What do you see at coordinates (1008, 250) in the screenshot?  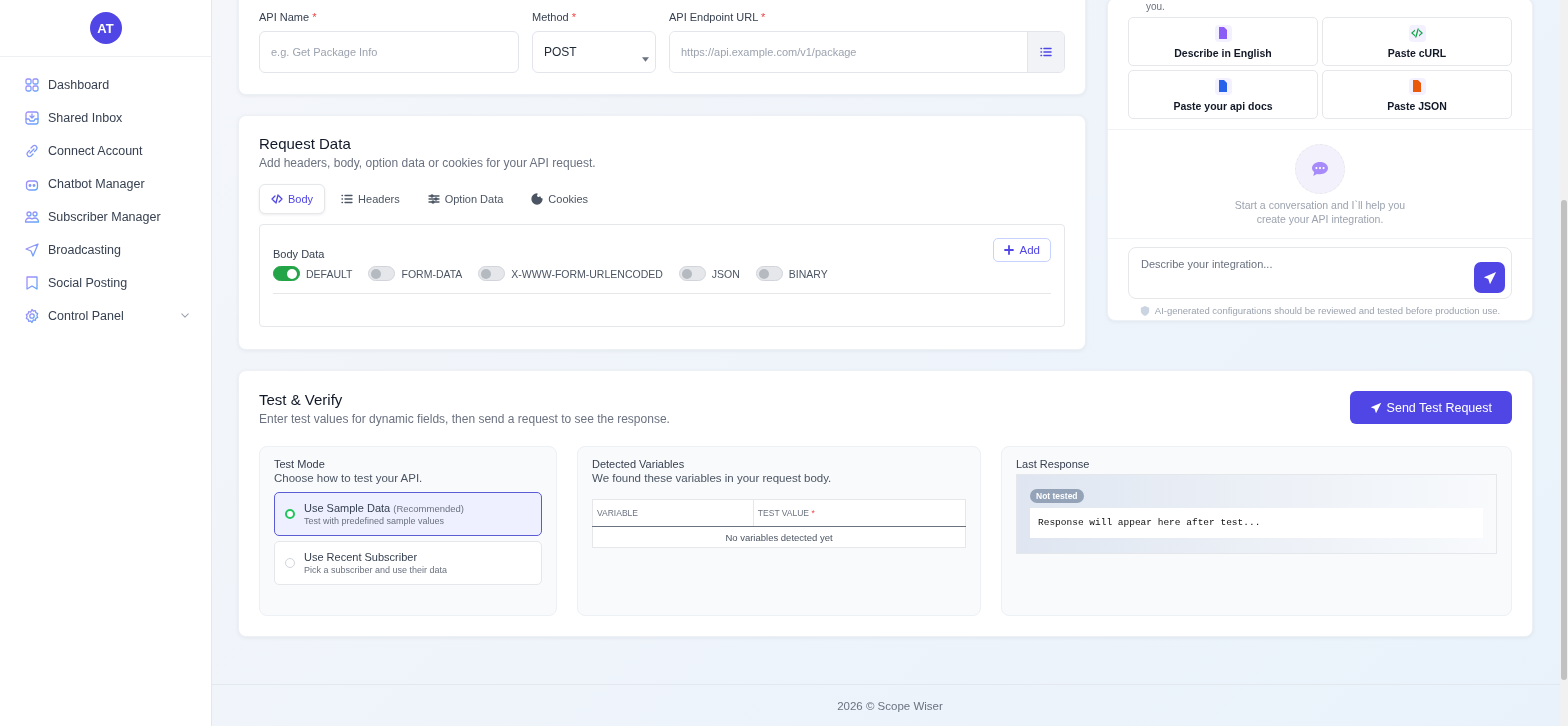 I see `plus-icon` at bounding box center [1008, 250].